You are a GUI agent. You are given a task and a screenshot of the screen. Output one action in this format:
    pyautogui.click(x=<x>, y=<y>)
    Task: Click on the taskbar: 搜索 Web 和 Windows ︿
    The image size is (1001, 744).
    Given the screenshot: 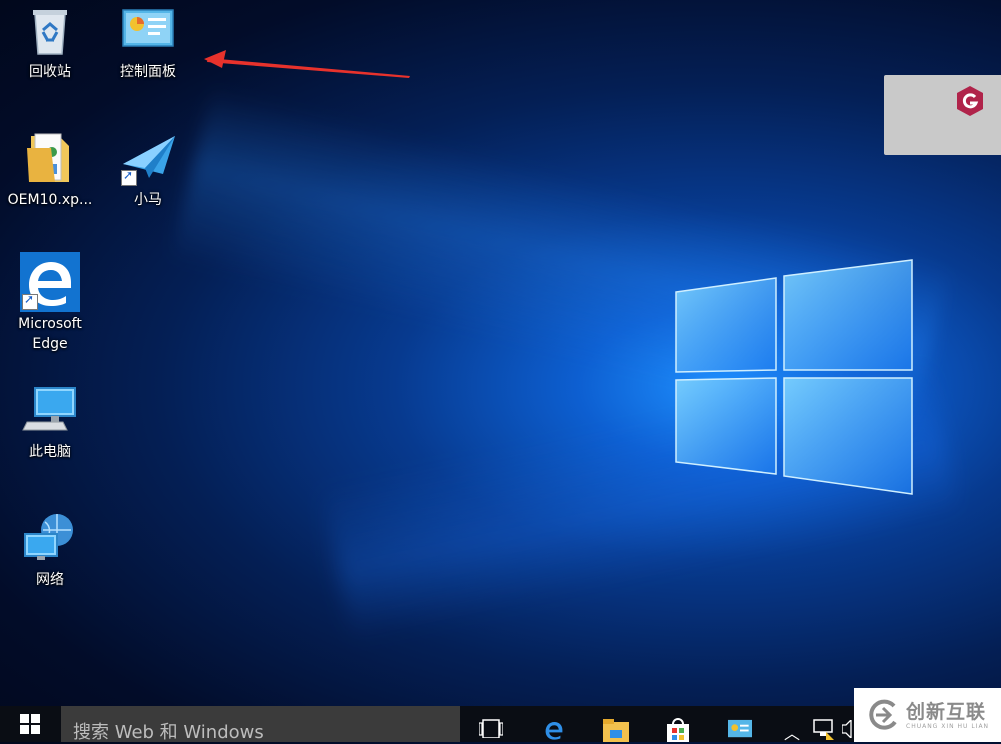 What is the action you would take?
    pyautogui.click(x=500, y=725)
    